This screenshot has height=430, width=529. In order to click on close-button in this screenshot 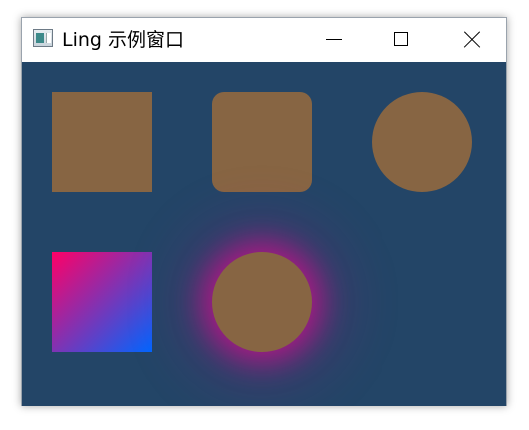, I will do `click(471, 40)`.